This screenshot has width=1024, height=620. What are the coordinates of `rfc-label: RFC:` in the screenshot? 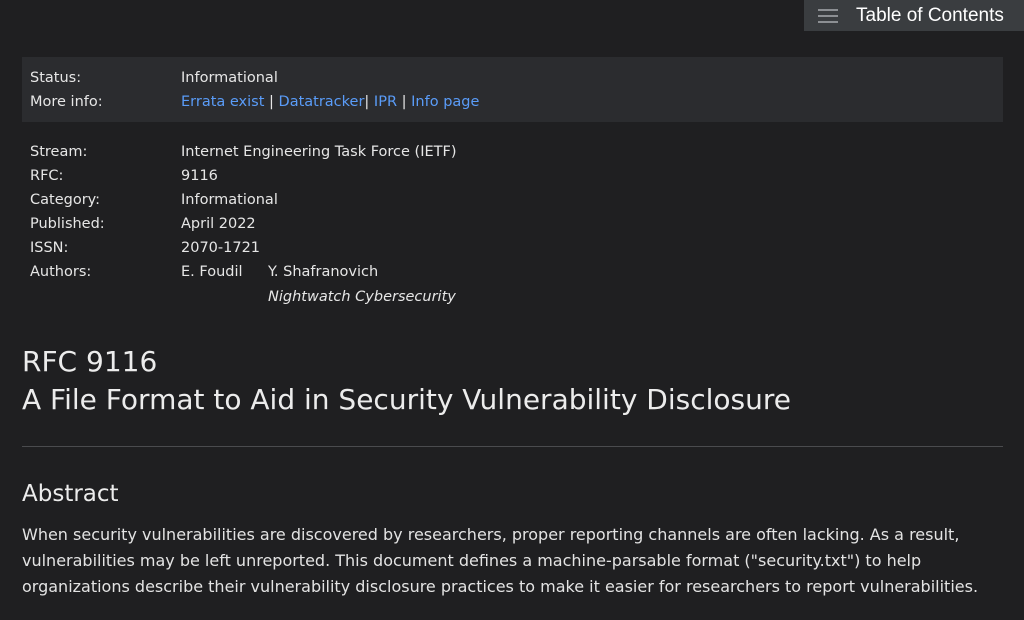 It's located at (47, 176).